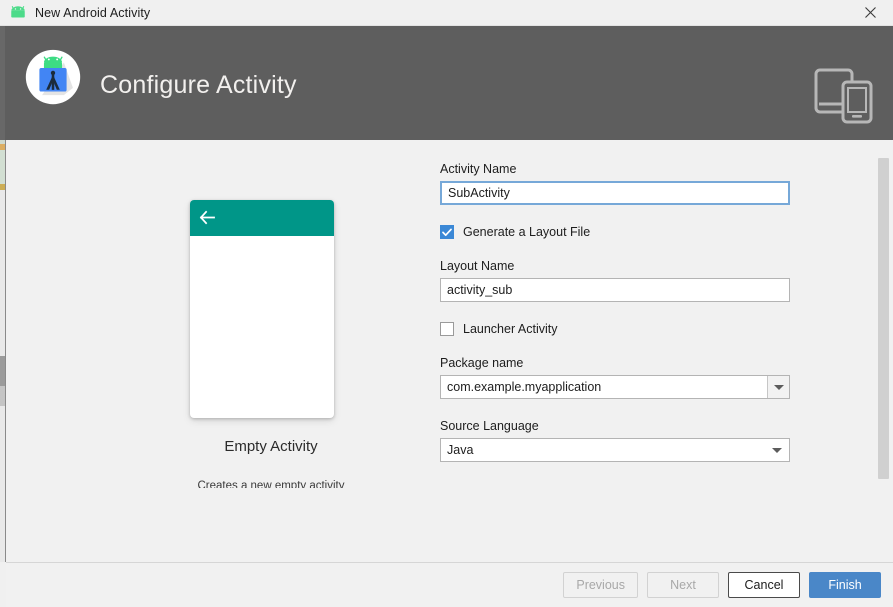  What do you see at coordinates (617, 232) in the screenshot?
I see `generate-layout-checkbox-row: Generate a Layout File` at bounding box center [617, 232].